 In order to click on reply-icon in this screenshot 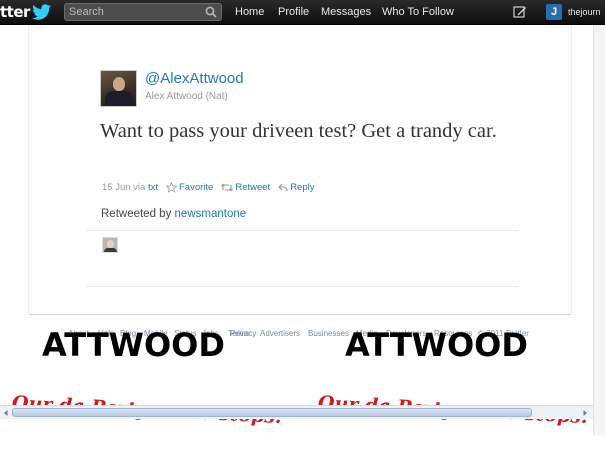, I will do `click(283, 187)`.